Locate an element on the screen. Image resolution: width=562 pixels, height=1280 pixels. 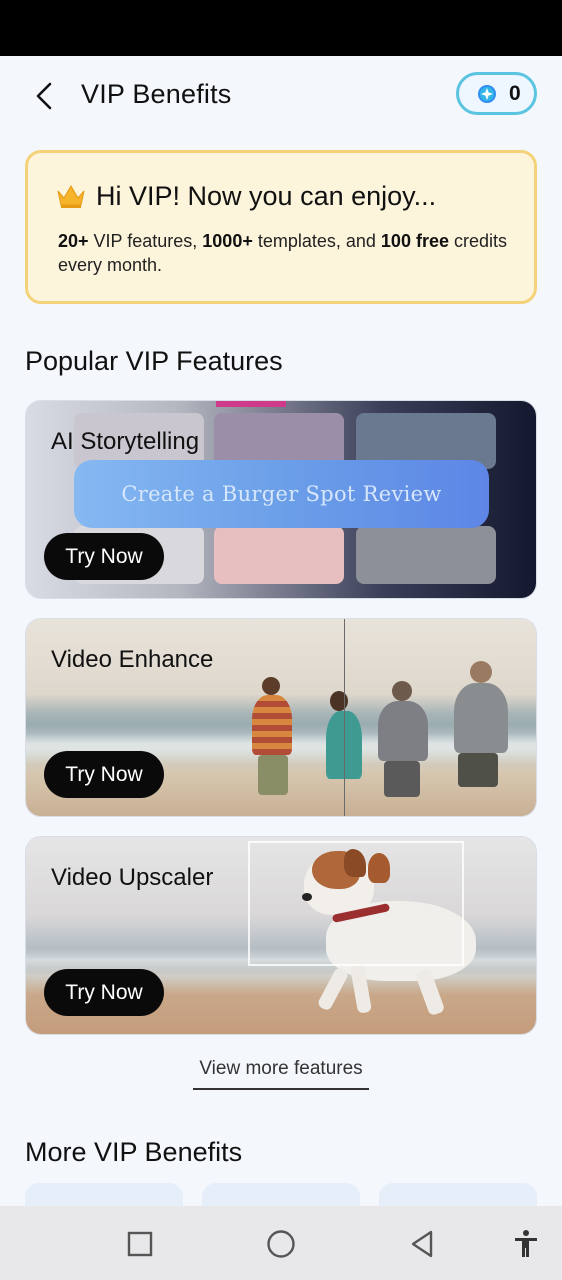
desc-bold-templates: 1000+ is located at coordinates (227, 241).